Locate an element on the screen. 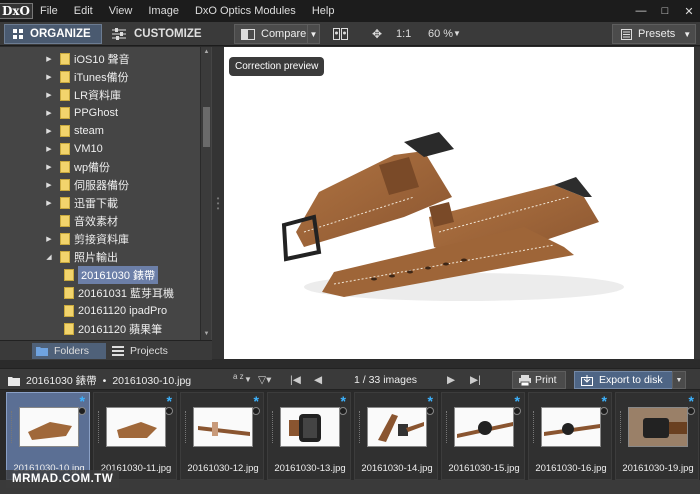 The image size is (700, 494). grid-icon is located at coordinates (18, 33).